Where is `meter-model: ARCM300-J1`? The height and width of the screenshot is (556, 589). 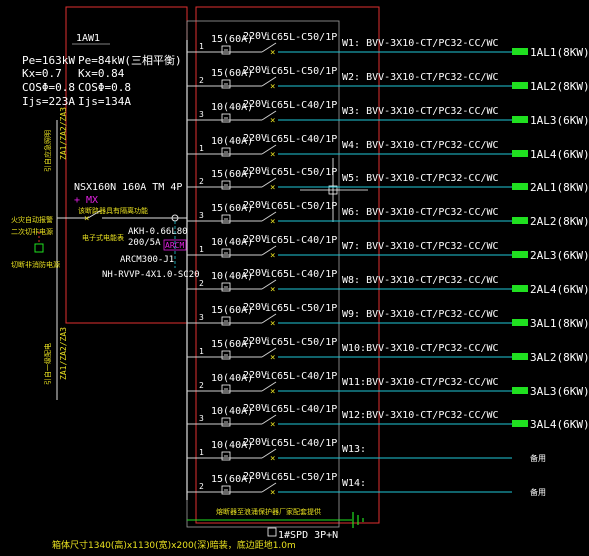
meter-model: ARCM300-J1 is located at coordinates (147, 260).